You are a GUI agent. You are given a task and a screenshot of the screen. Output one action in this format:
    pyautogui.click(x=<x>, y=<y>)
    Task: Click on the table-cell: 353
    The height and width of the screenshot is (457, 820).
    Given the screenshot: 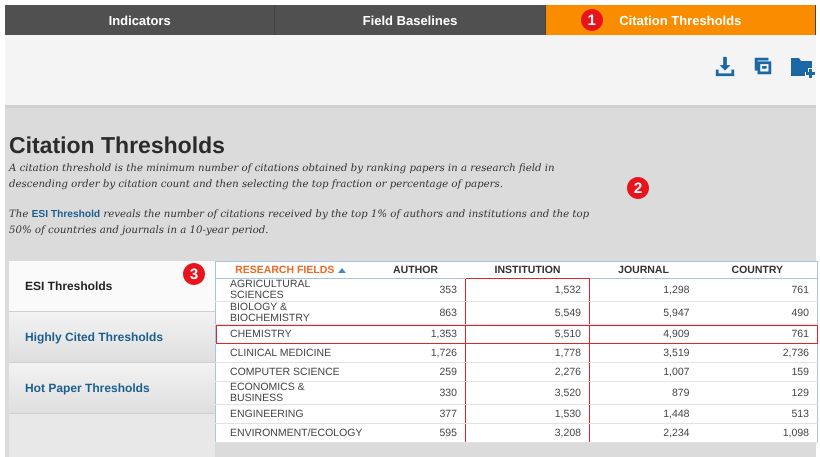 What is the action you would take?
    pyautogui.click(x=416, y=290)
    